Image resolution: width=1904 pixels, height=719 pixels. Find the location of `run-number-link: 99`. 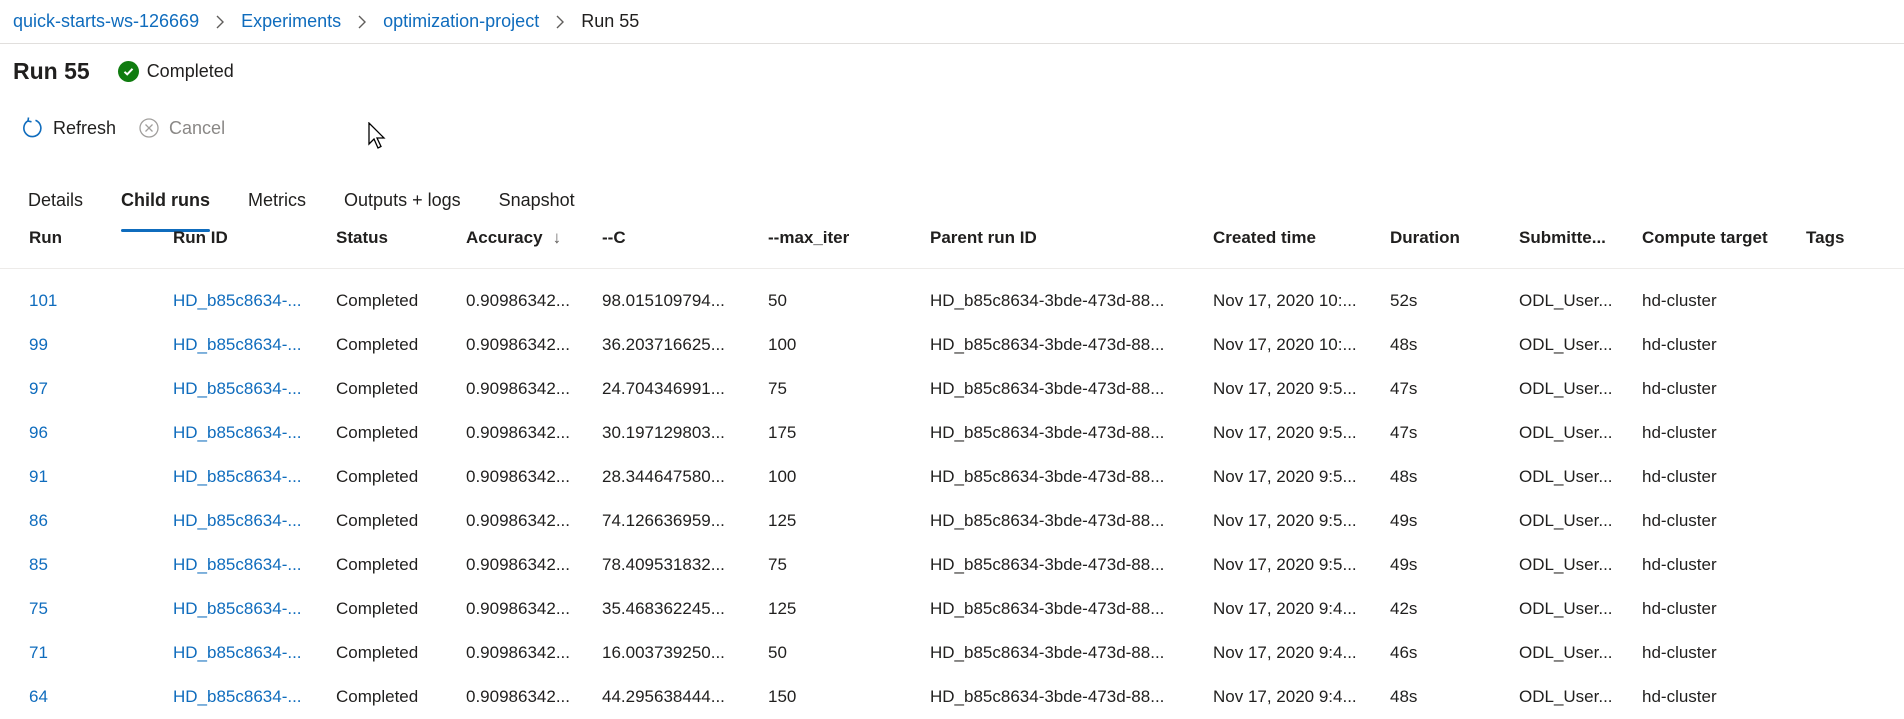

run-number-link: 99 is located at coordinates (38, 345).